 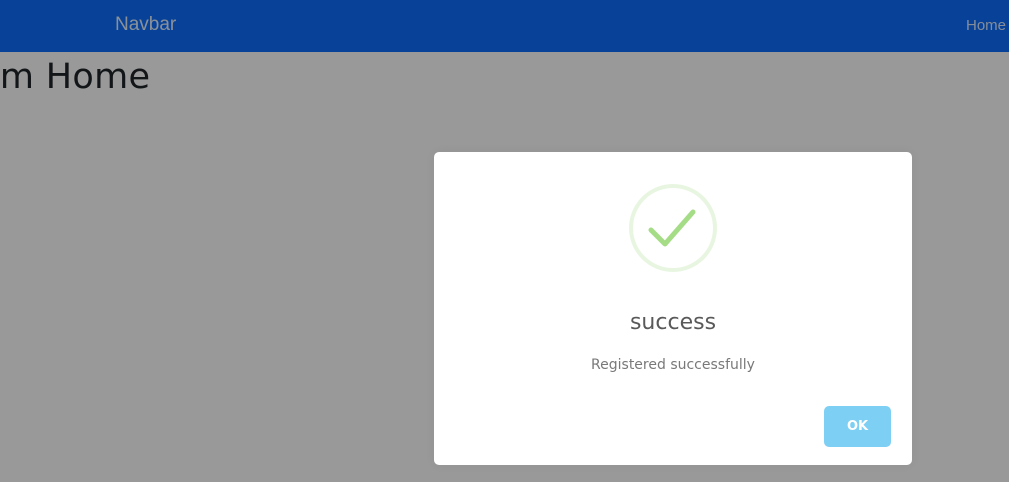 I want to click on ok-button: OK, so click(x=857, y=426).